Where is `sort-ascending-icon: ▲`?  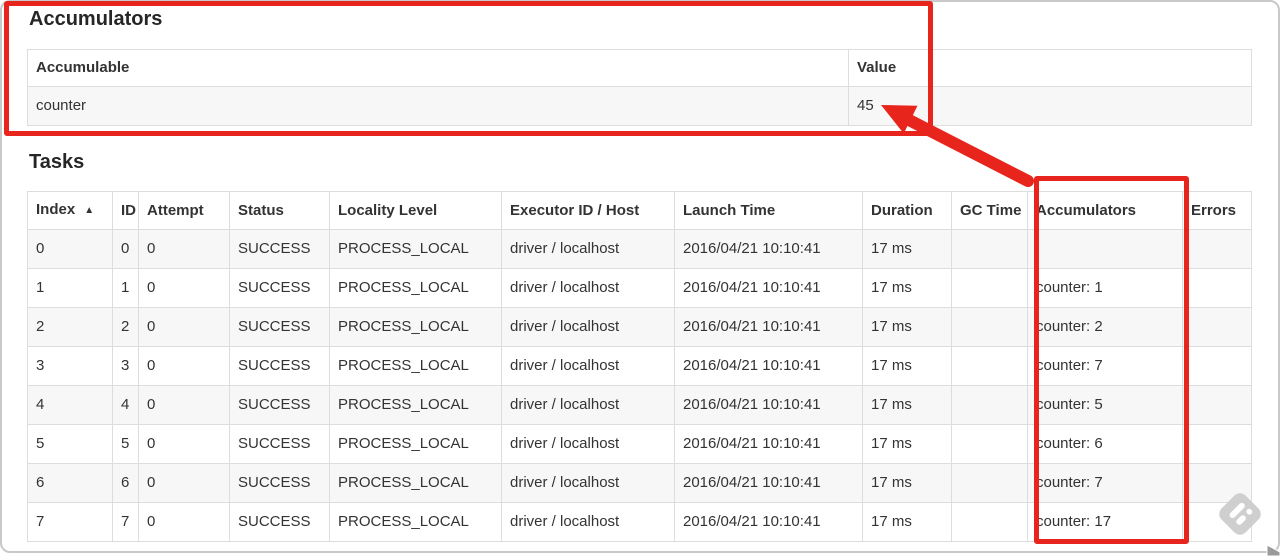
sort-ascending-icon: ▲ is located at coordinates (89, 210).